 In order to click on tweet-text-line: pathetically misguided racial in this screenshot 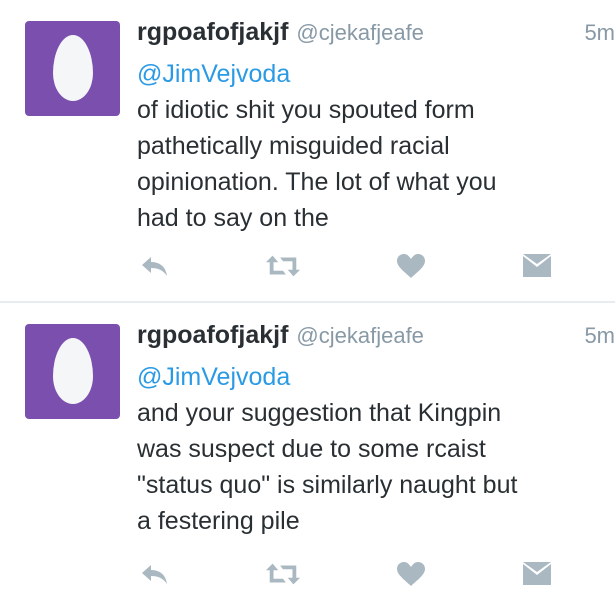, I will do `click(293, 146)`.